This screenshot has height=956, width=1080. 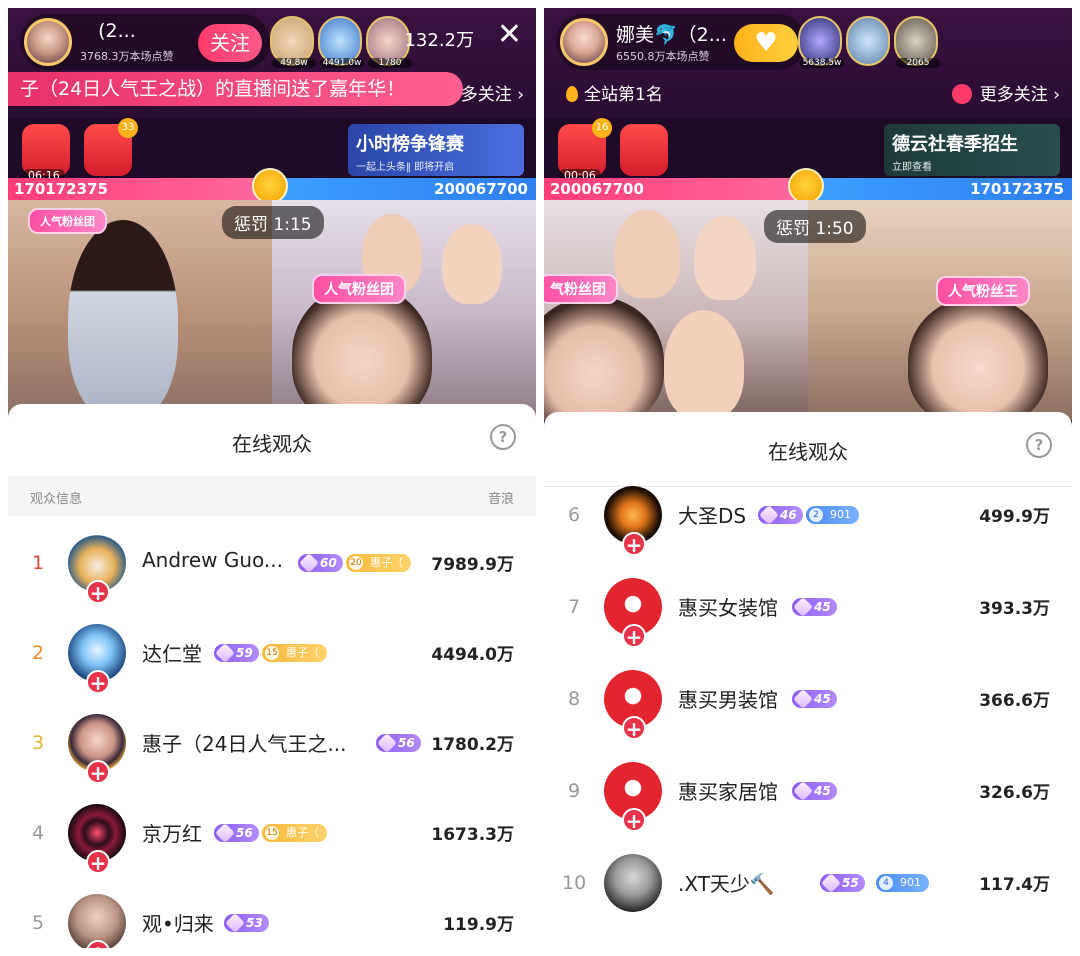 What do you see at coordinates (172, 832) in the screenshot?
I see `viewer-name: 京万红` at bounding box center [172, 832].